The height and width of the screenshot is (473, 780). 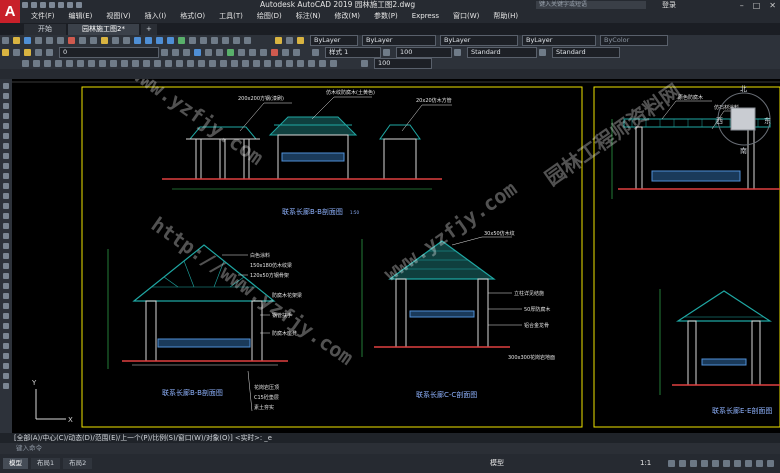 I want to click on status-annotation-scale: 1:1, so click(x=645, y=463).